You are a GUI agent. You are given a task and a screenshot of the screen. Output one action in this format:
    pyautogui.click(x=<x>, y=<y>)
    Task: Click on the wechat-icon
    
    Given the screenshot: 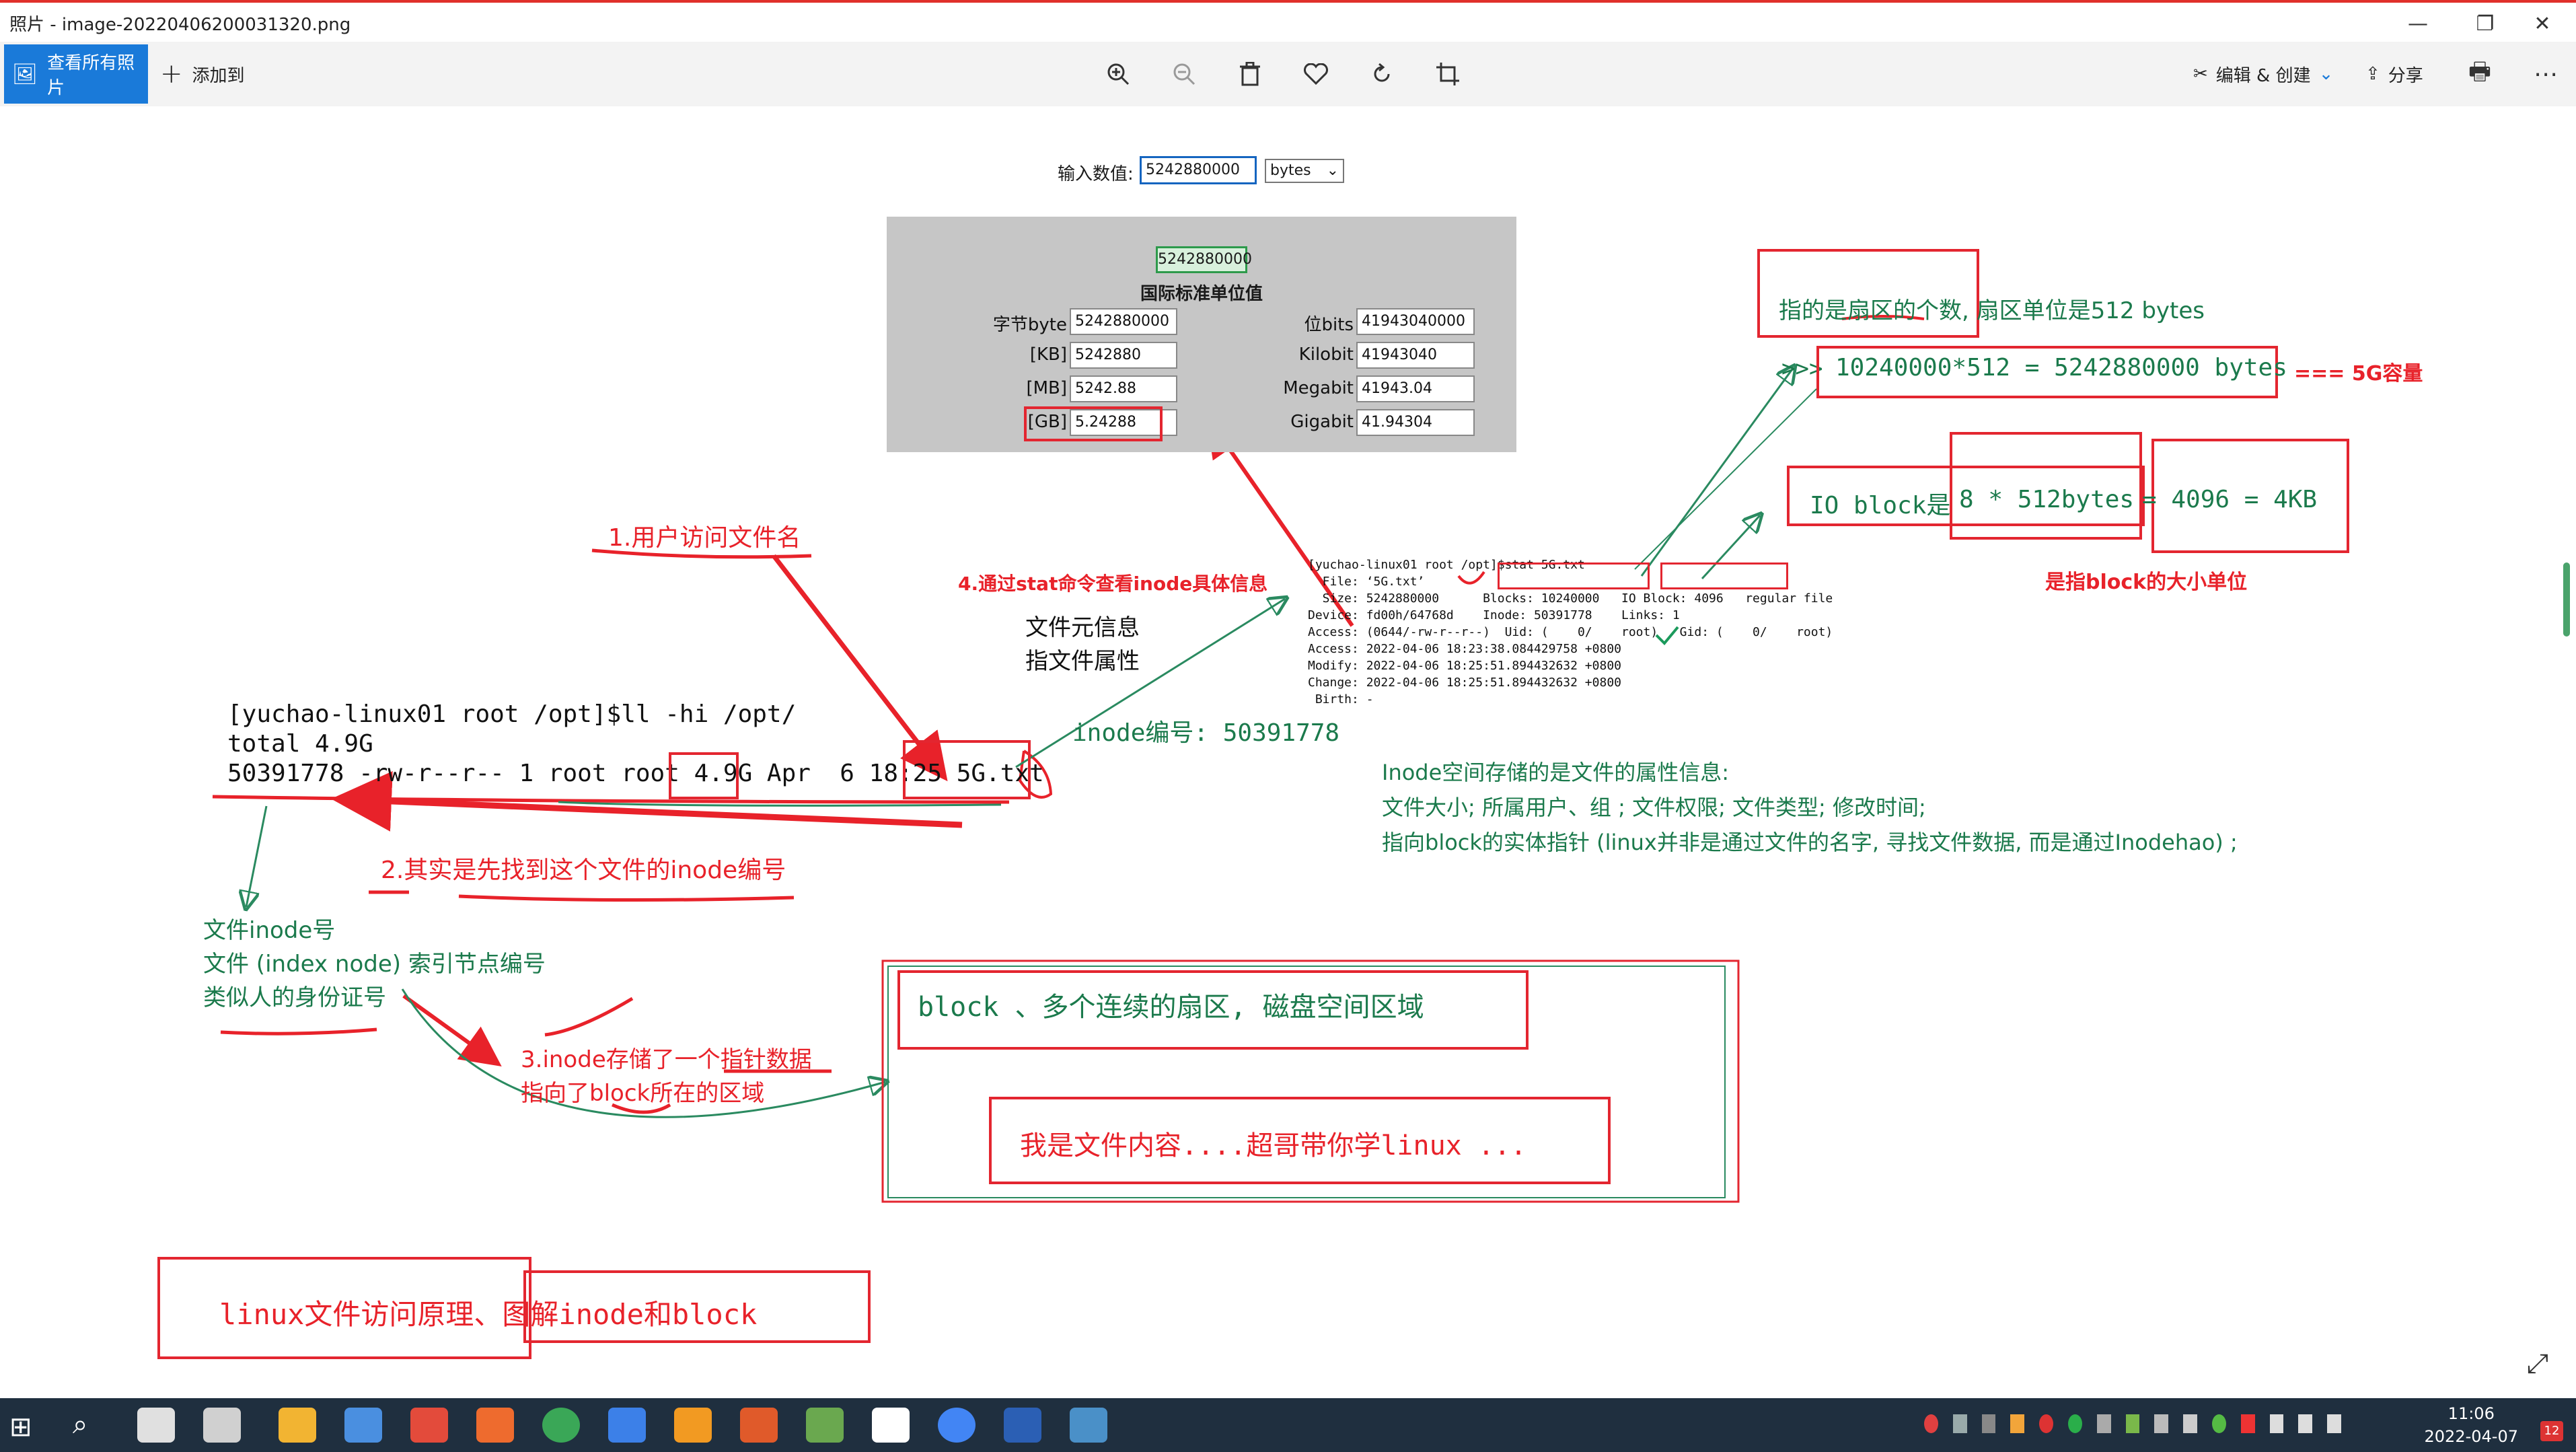 What is the action you would take?
    pyautogui.click(x=2074, y=1423)
    